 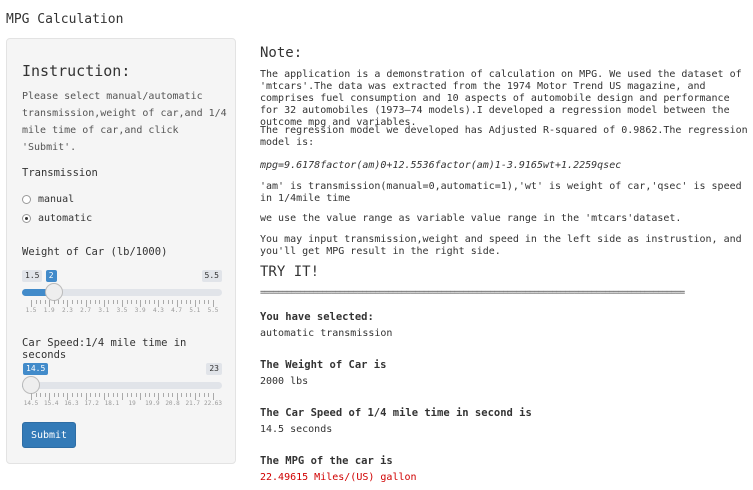 I want to click on weight-max-tag: 5.5, so click(x=211, y=276).